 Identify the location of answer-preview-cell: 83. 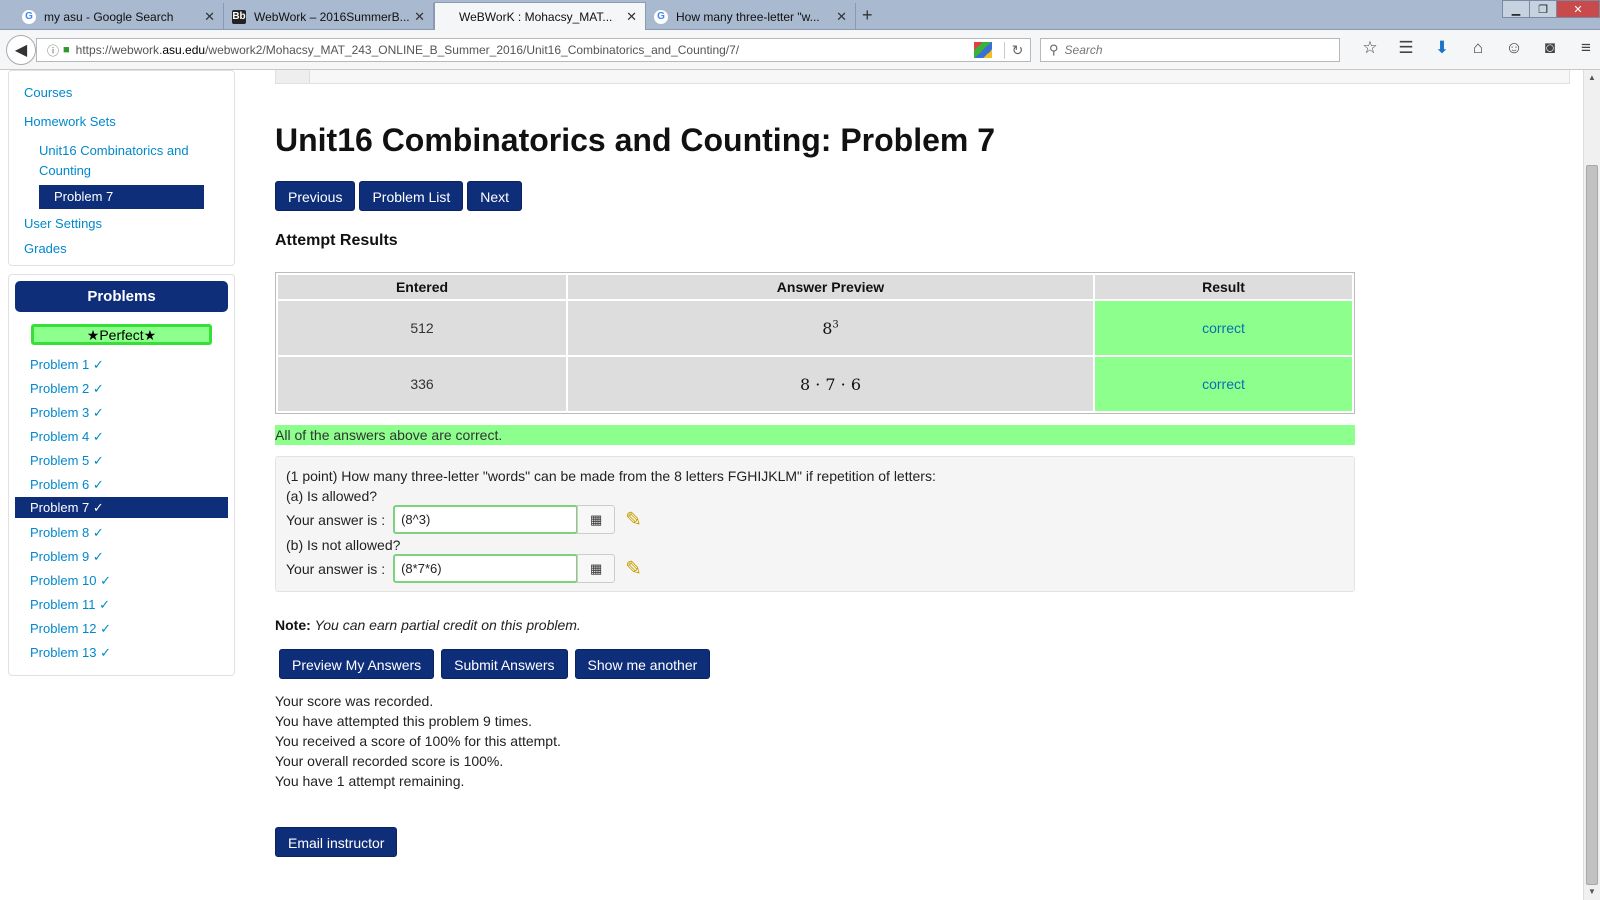
(830, 328).